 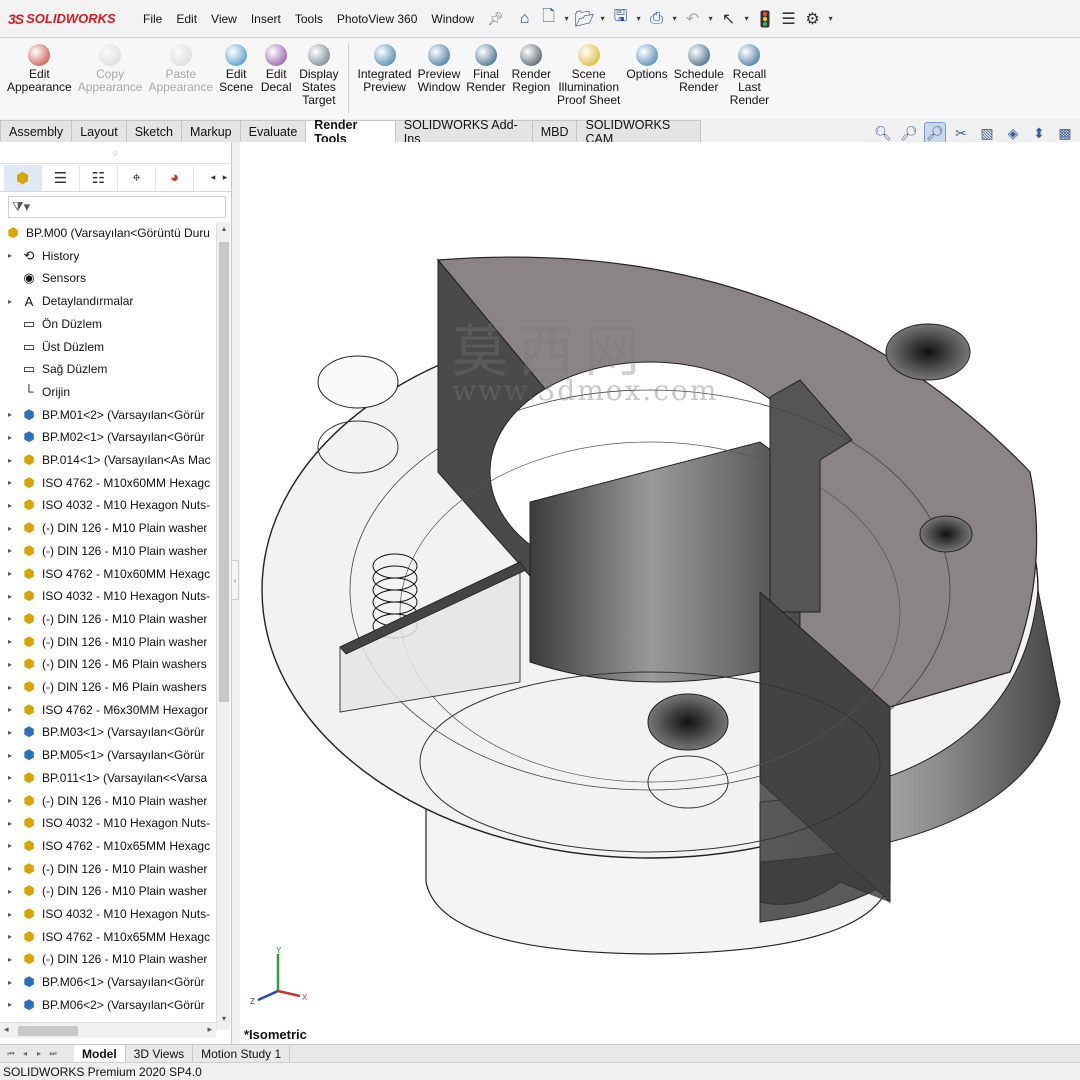 What do you see at coordinates (224, 472) in the screenshot?
I see `scroll-thumb` at bounding box center [224, 472].